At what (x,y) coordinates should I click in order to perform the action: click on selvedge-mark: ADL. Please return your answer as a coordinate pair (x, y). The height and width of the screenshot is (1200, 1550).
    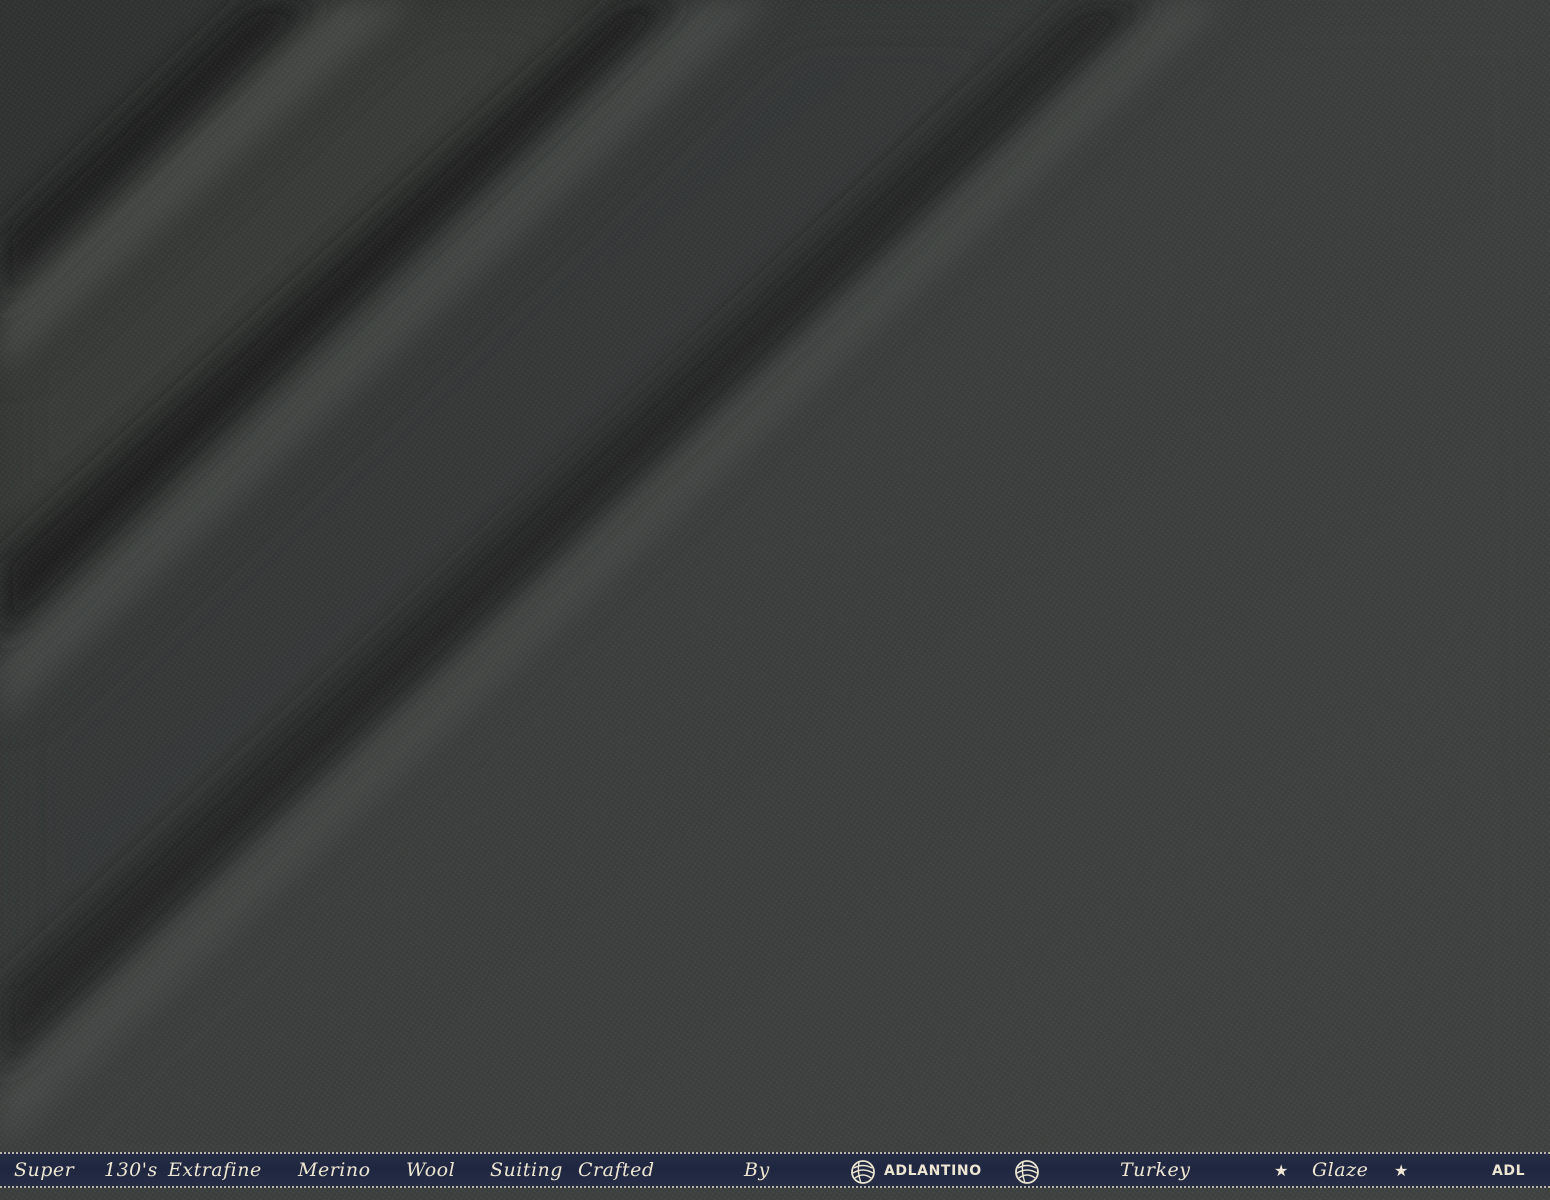
    Looking at the image, I should click on (1509, 1171).